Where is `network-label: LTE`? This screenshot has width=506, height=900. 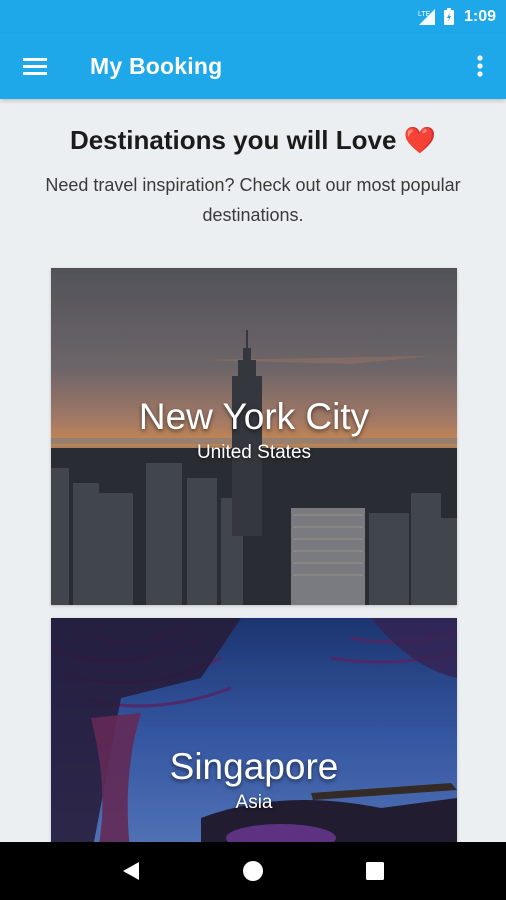 network-label: LTE is located at coordinates (424, 14).